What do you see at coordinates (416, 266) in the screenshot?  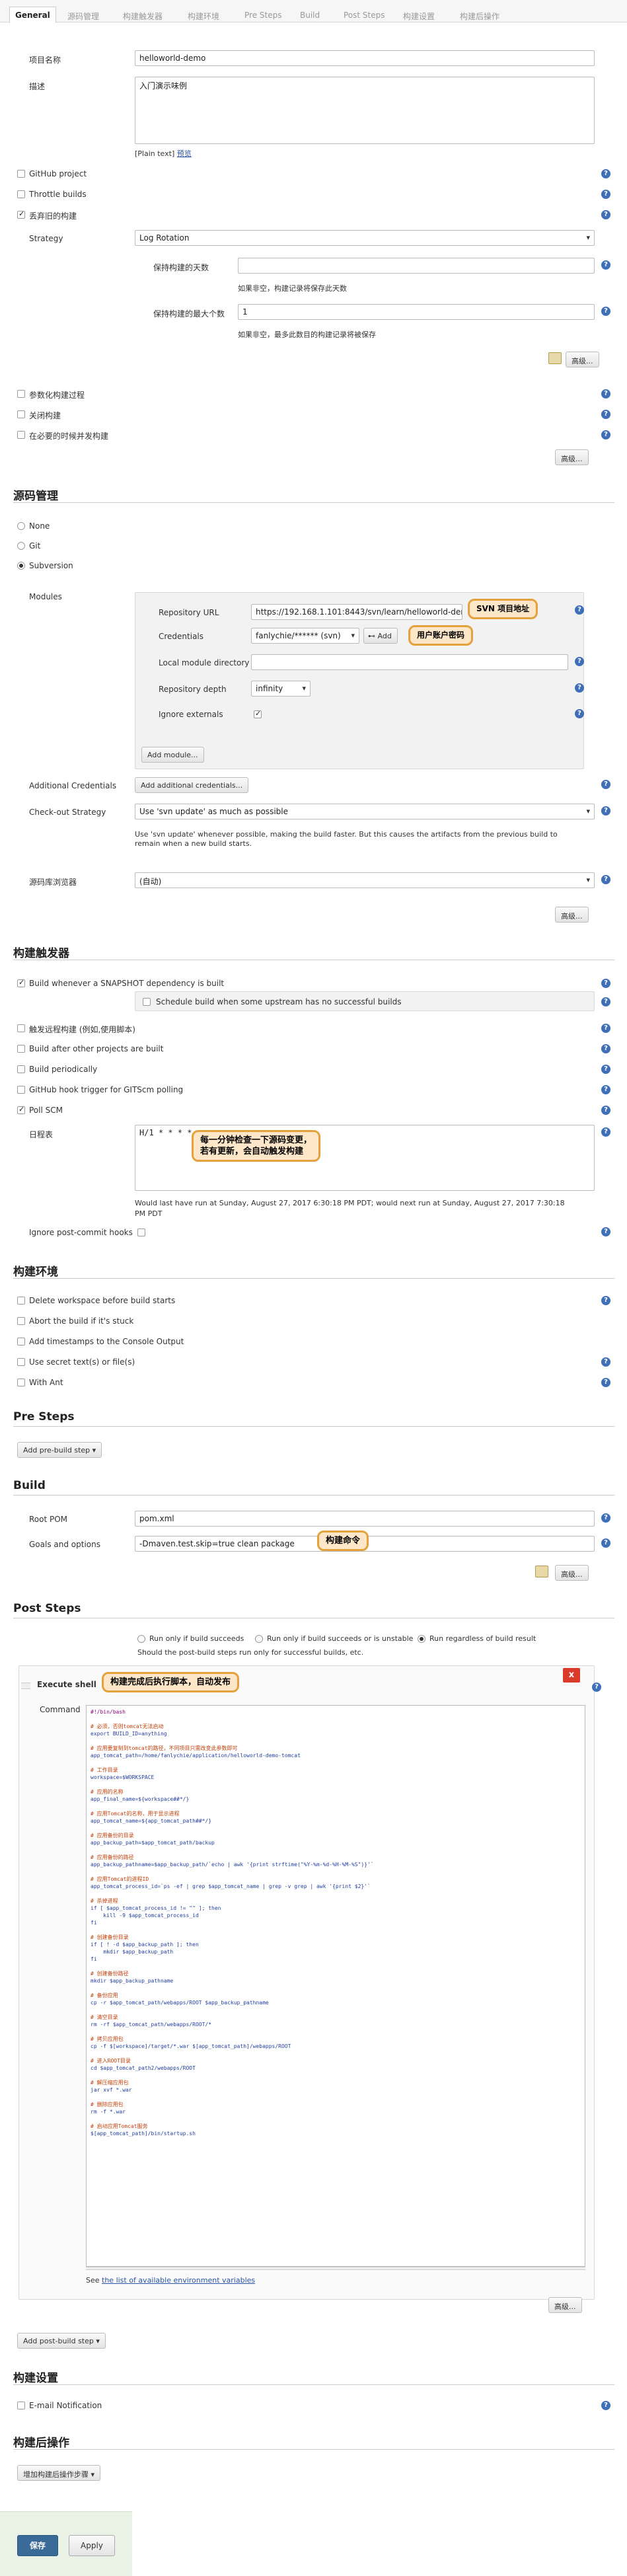 I see `days-to-keep-input` at bounding box center [416, 266].